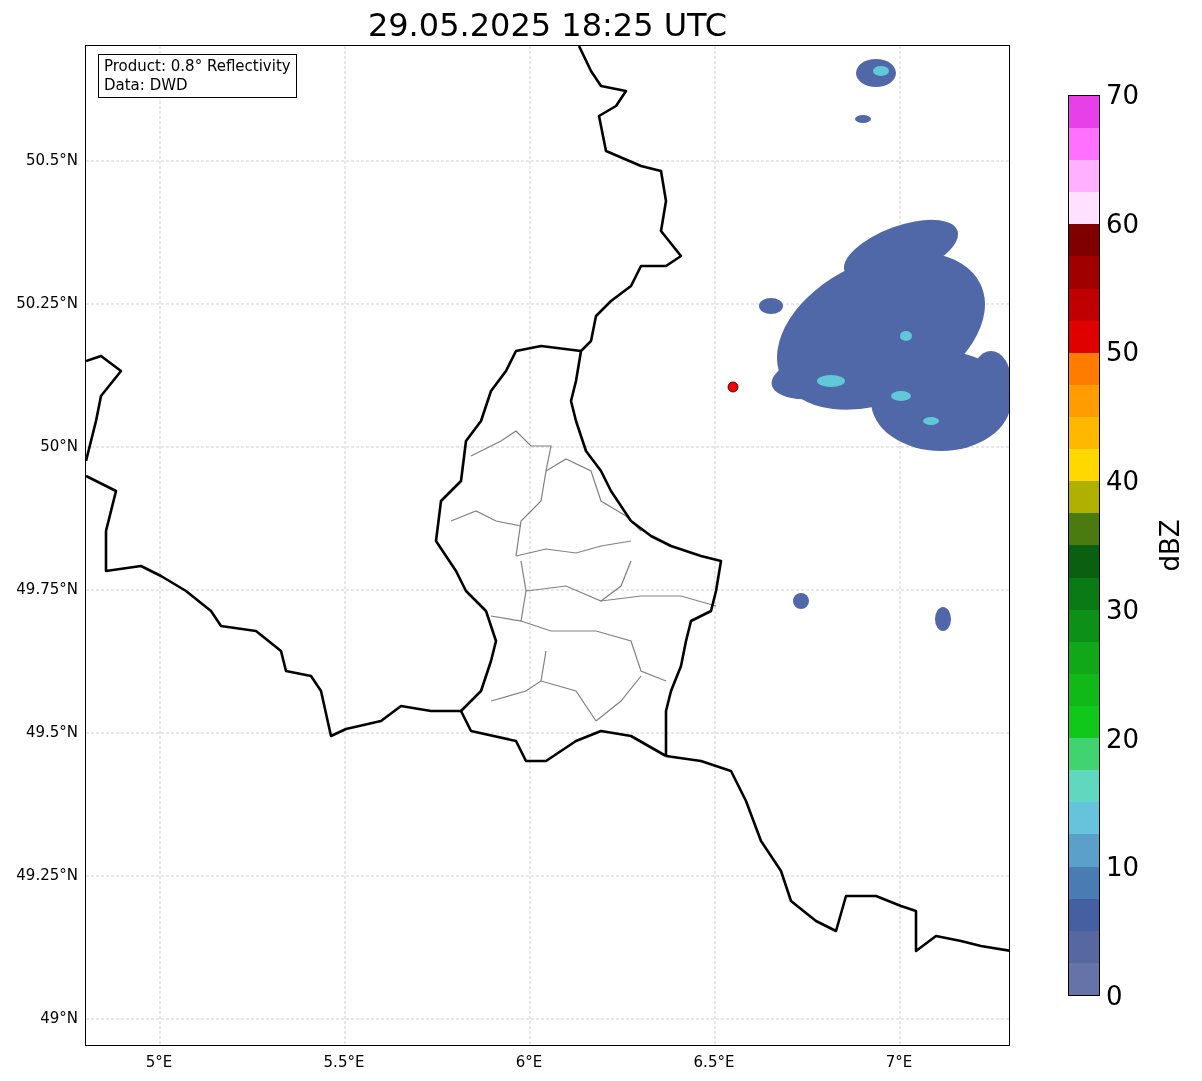 The height and width of the screenshot is (1081, 1202). What do you see at coordinates (47, 875) in the screenshot?
I see `latitude-label: 49.25°N` at bounding box center [47, 875].